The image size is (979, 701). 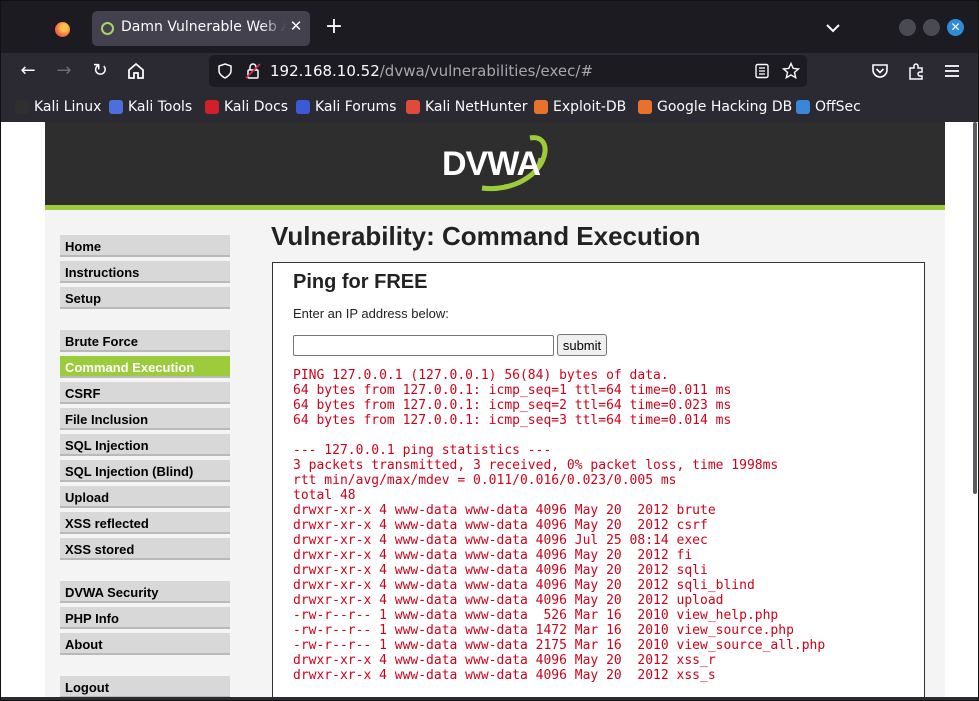 What do you see at coordinates (203, 27) in the screenshot?
I see `tab-title: Damn Vulnerable Web App (DVWA)` at bounding box center [203, 27].